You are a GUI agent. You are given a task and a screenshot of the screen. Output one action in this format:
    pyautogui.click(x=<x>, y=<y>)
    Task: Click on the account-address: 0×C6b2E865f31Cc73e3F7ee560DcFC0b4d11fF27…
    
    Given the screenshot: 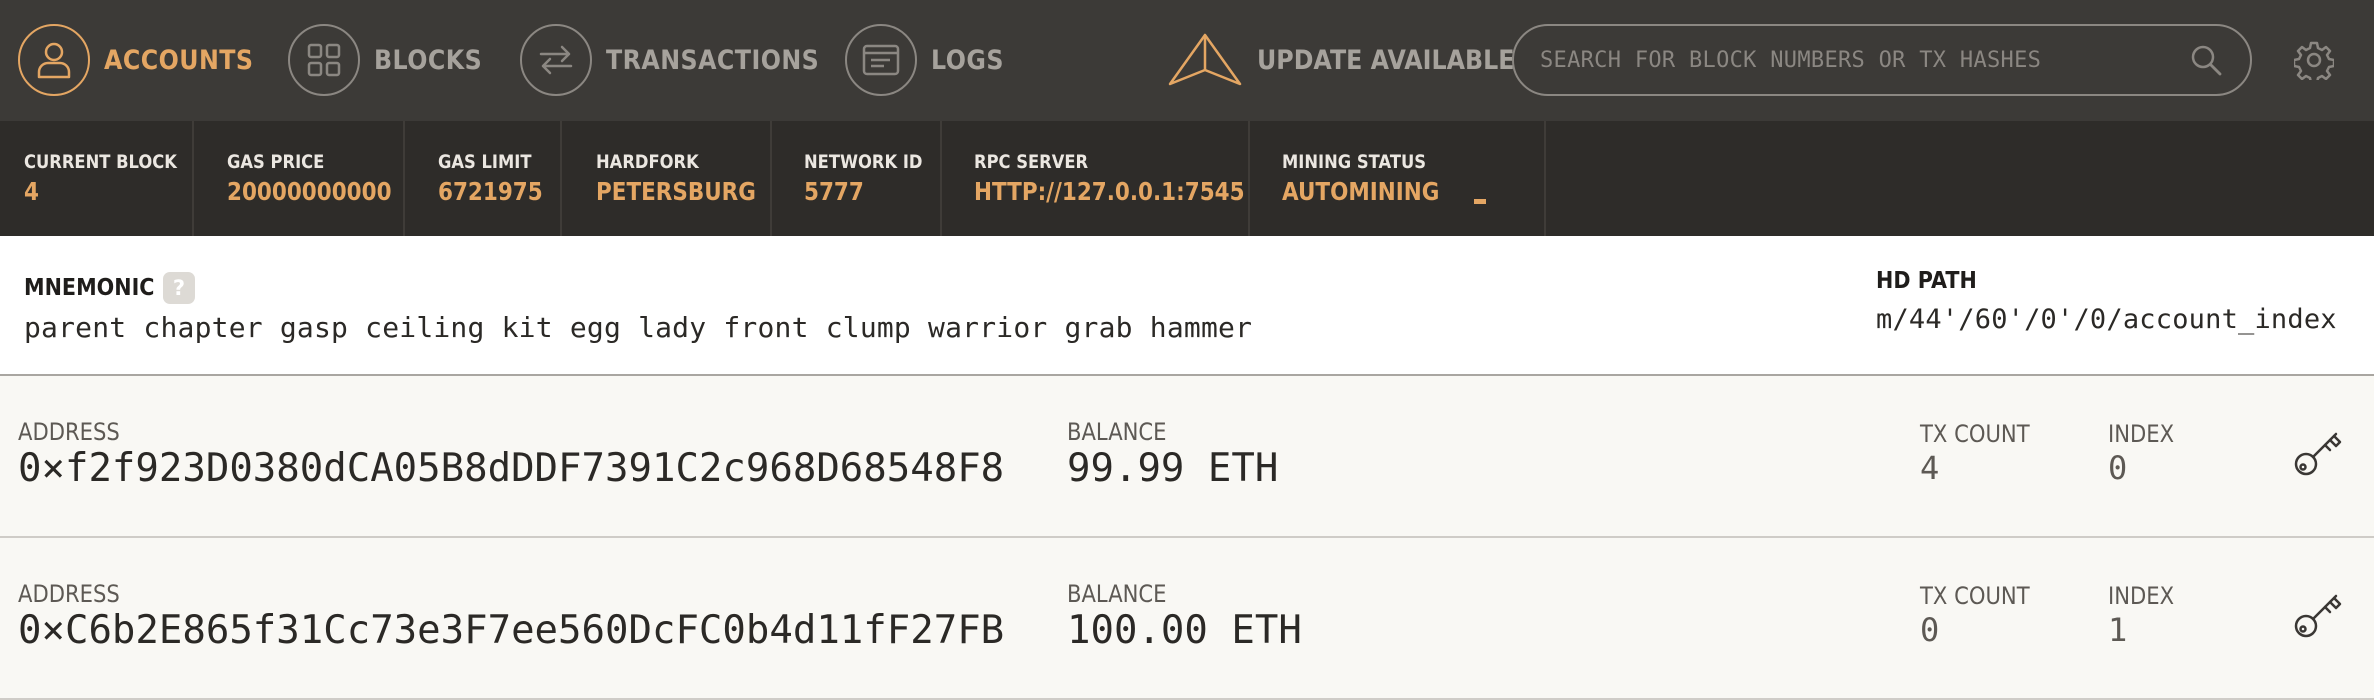 What is the action you would take?
    pyautogui.click(x=511, y=630)
    